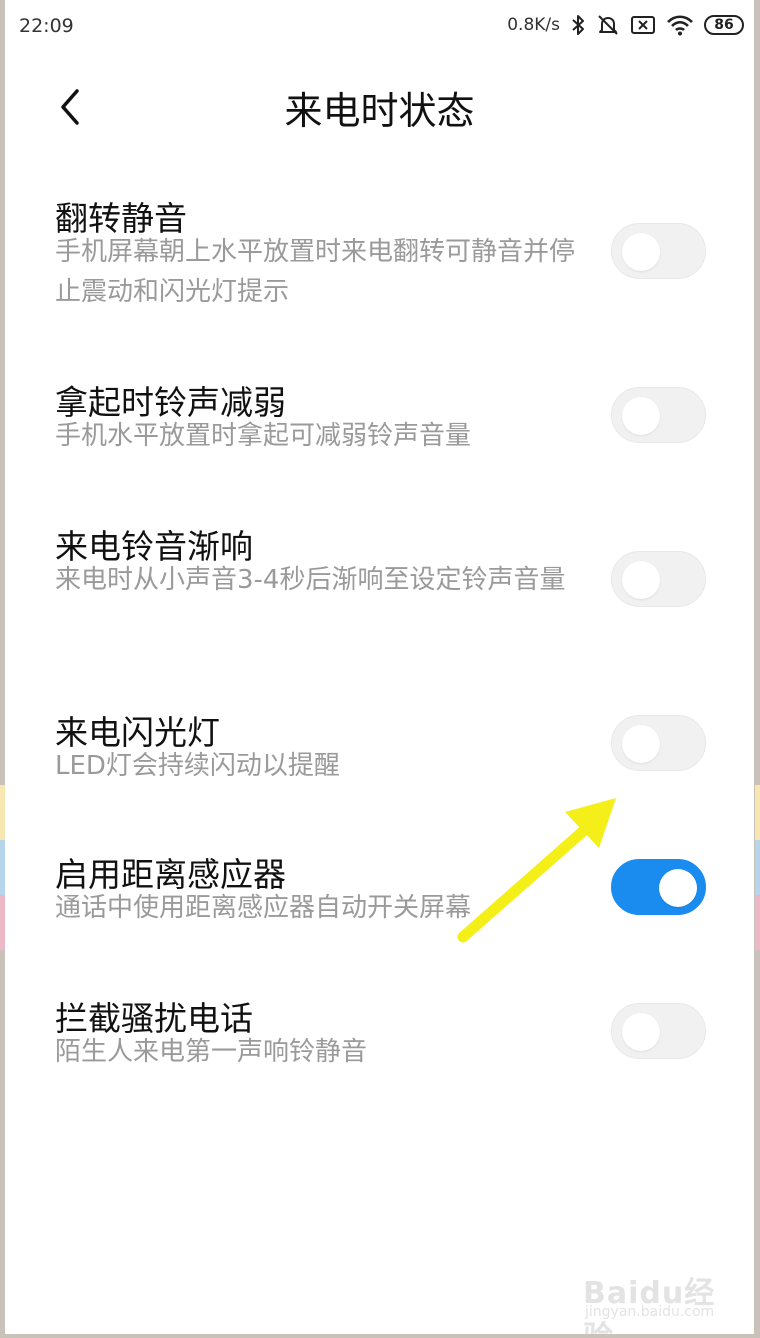 The width and height of the screenshot is (760, 1338). I want to click on network-speed: 0.8K/s, so click(533, 25).